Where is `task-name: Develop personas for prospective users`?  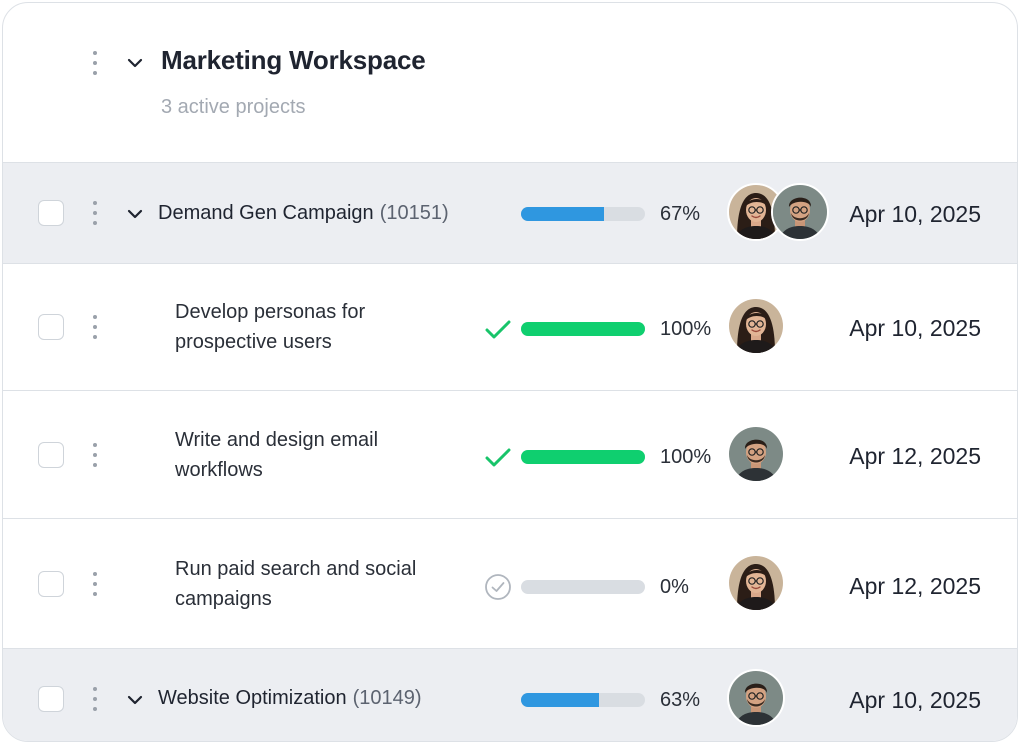 task-name: Develop personas for prospective users is located at coordinates (320, 327).